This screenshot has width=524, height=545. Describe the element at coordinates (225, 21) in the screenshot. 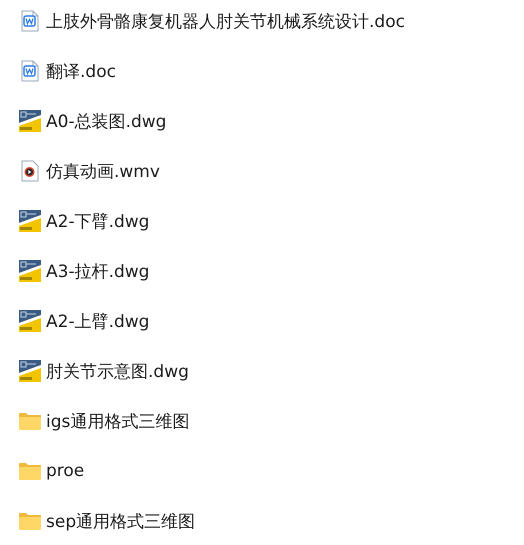

I see `file-name: 上肢外骨骼康复机器人肘关节机械系统设计.doc` at that location.